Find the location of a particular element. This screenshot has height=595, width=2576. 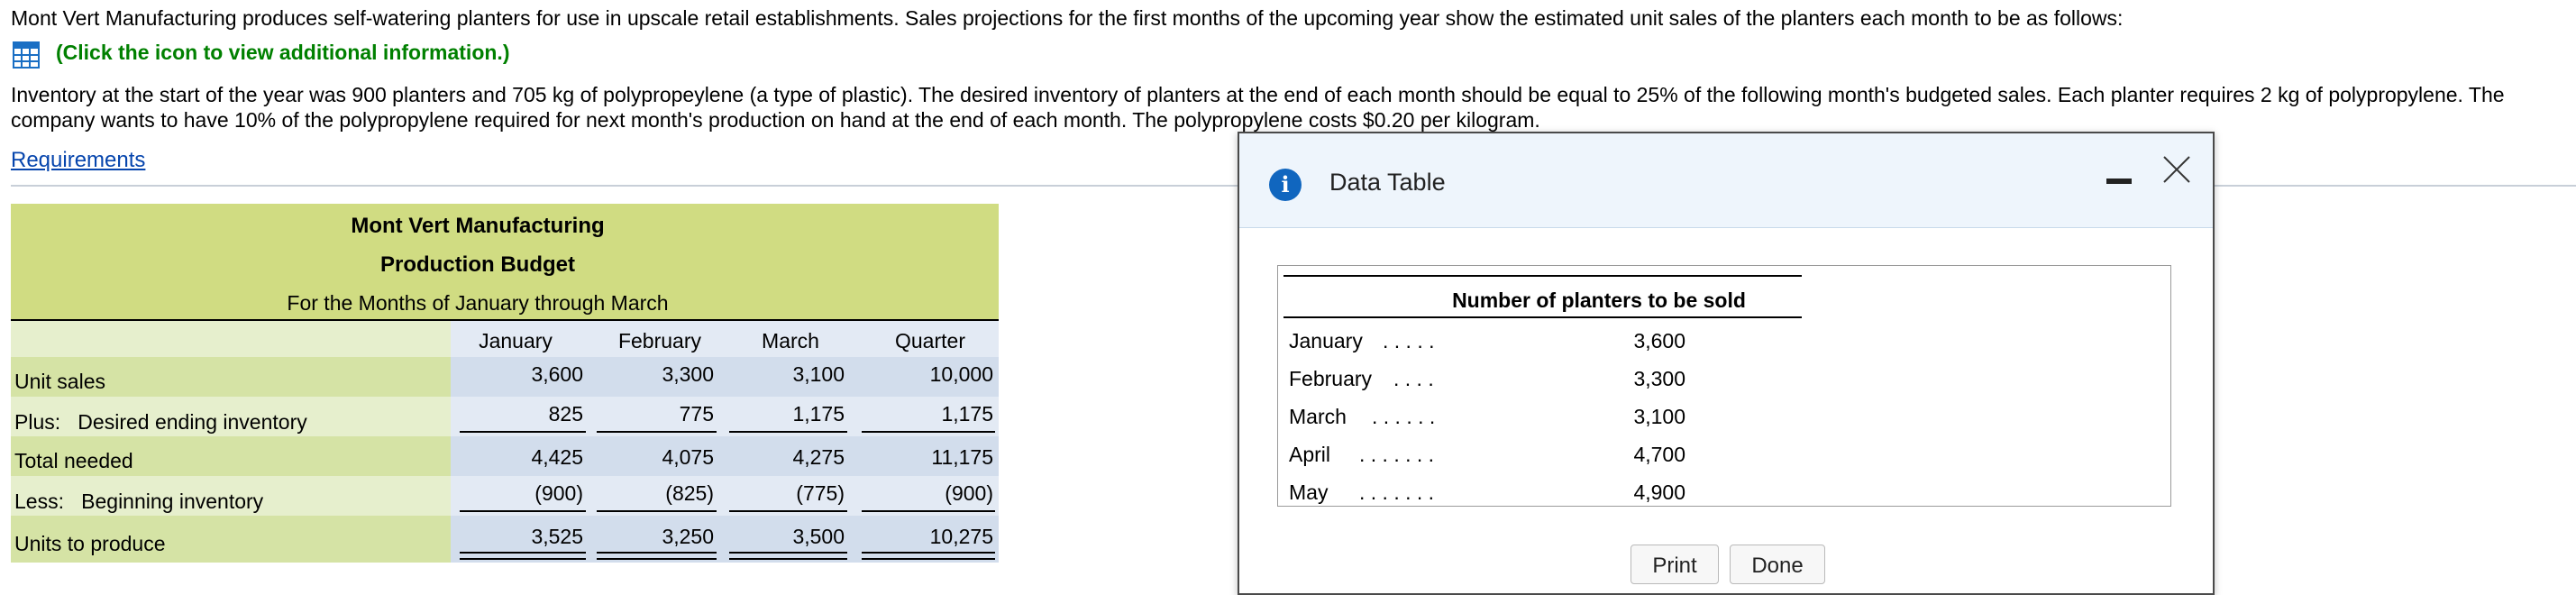

col-february: February is located at coordinates (659, 340).